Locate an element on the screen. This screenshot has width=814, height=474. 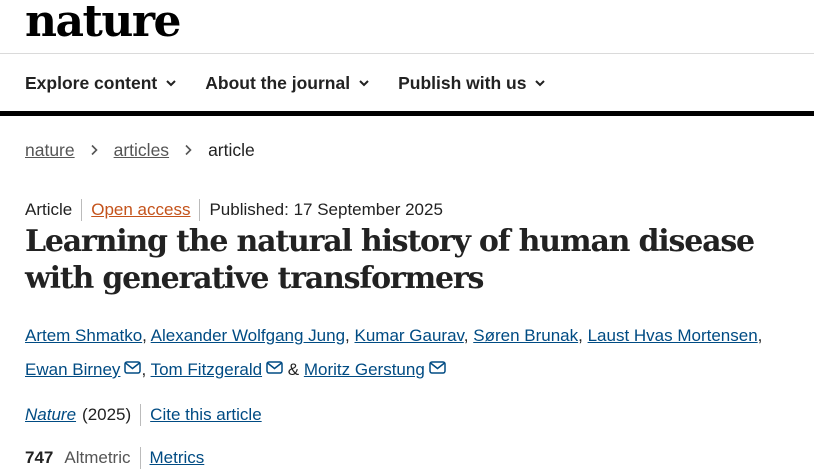
metrics-row: 747 Altmetric Metrics is located at coordinates (114, 458).